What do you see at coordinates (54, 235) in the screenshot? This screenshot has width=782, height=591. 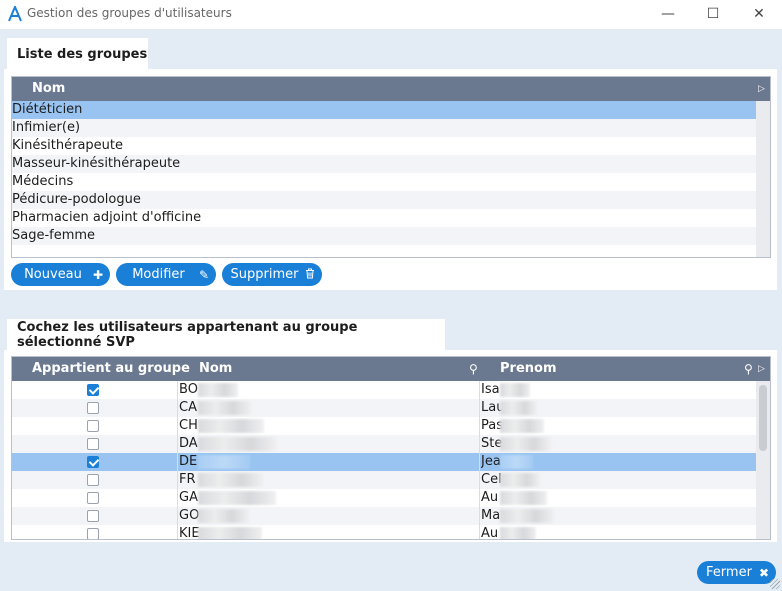 I see `group-name: Sage-femme` at bounding box center [54, 235].